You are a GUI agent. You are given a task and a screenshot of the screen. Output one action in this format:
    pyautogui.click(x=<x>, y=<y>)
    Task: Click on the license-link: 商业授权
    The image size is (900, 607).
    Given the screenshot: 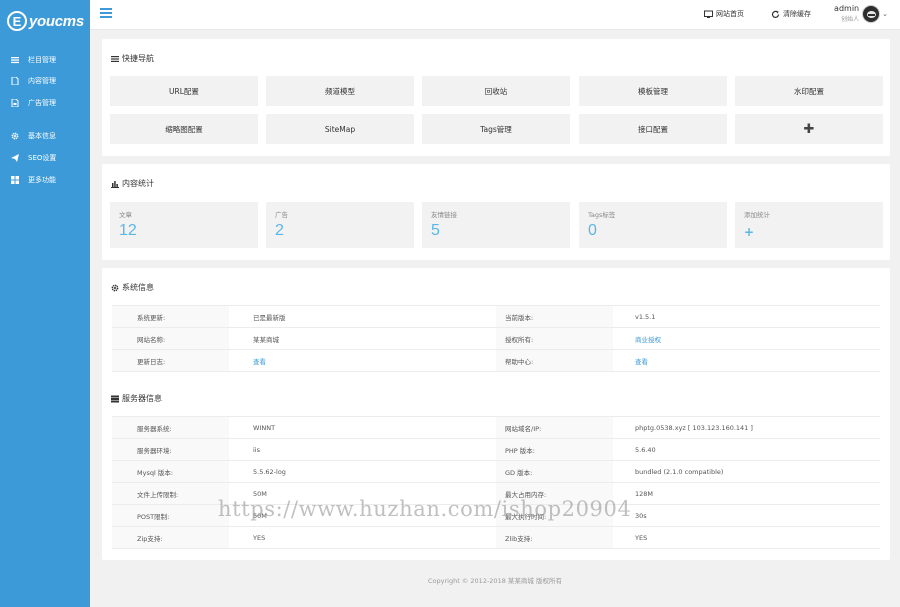 What is the action you would take?
    pyautogui.click(x=648, y=340)
    